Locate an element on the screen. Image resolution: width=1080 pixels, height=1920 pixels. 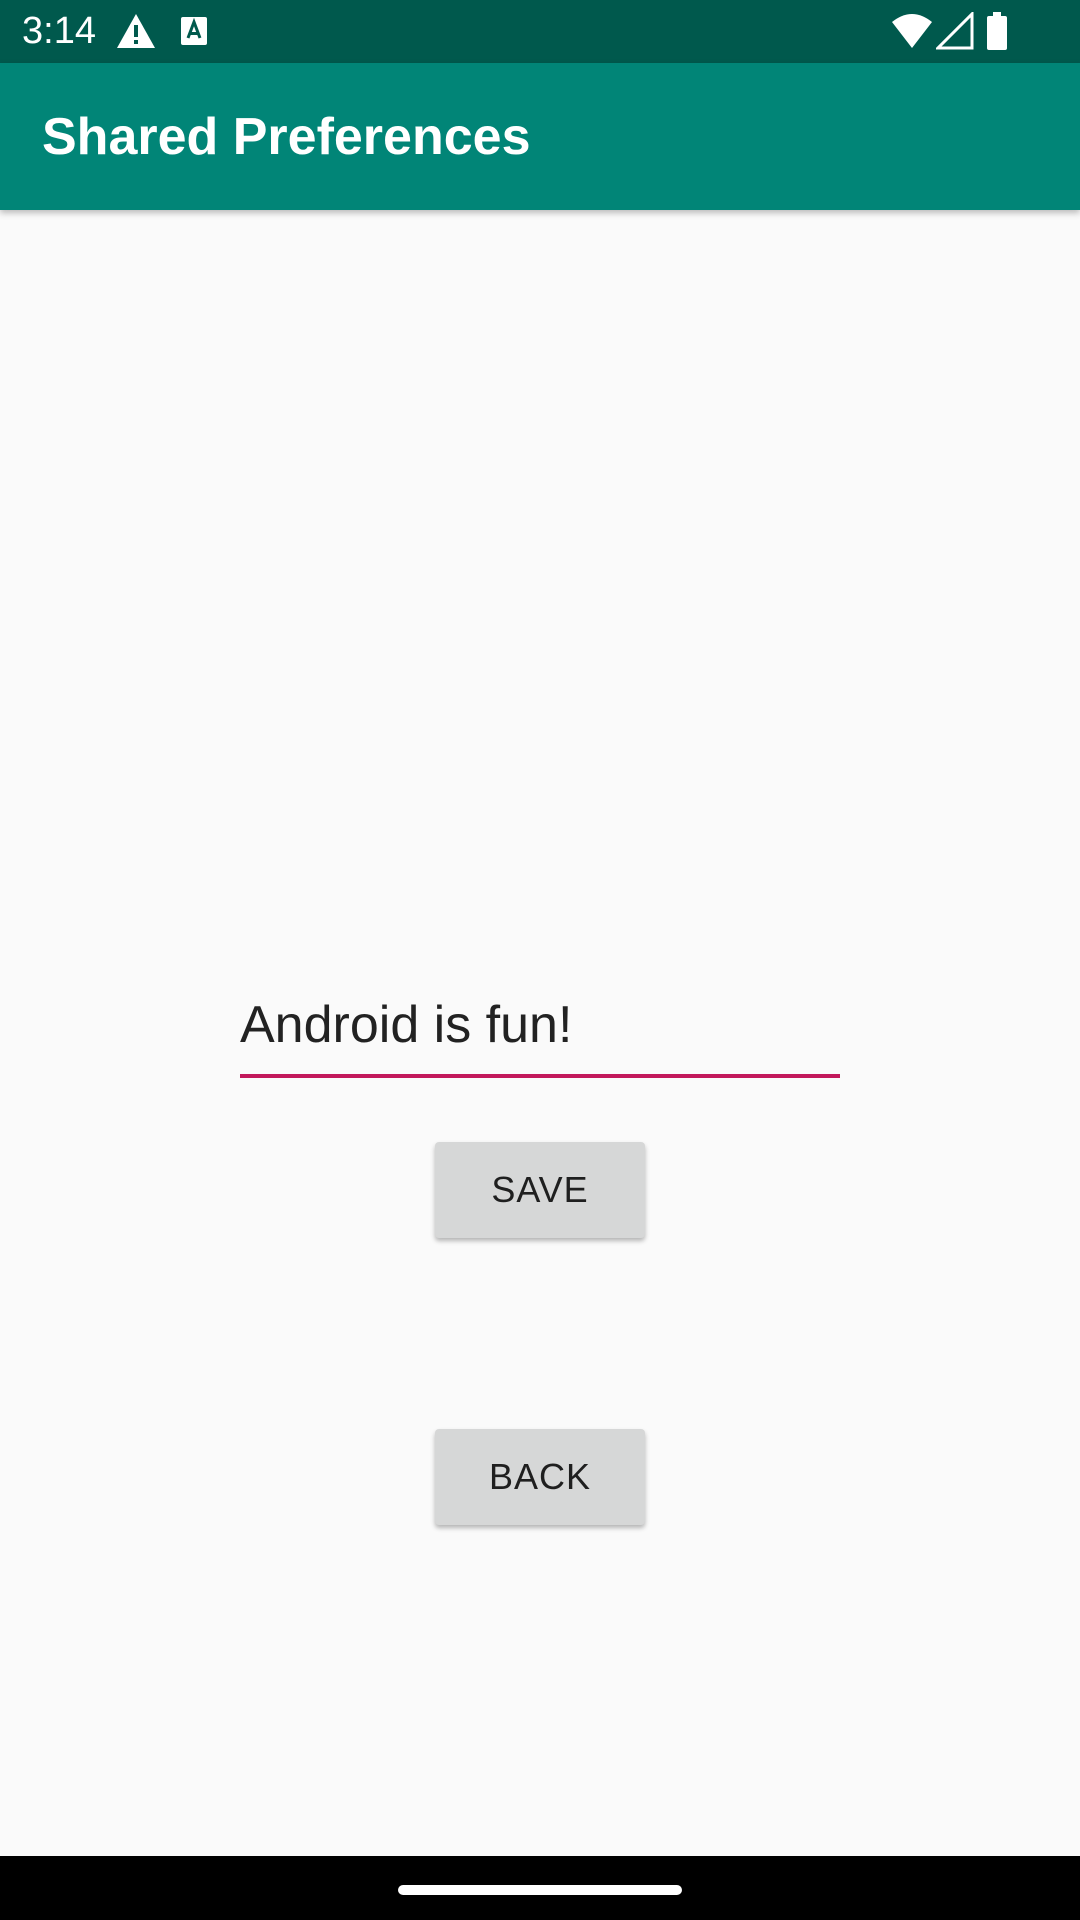
app-title: Shared Preferences is located at coordinates (286, 137).